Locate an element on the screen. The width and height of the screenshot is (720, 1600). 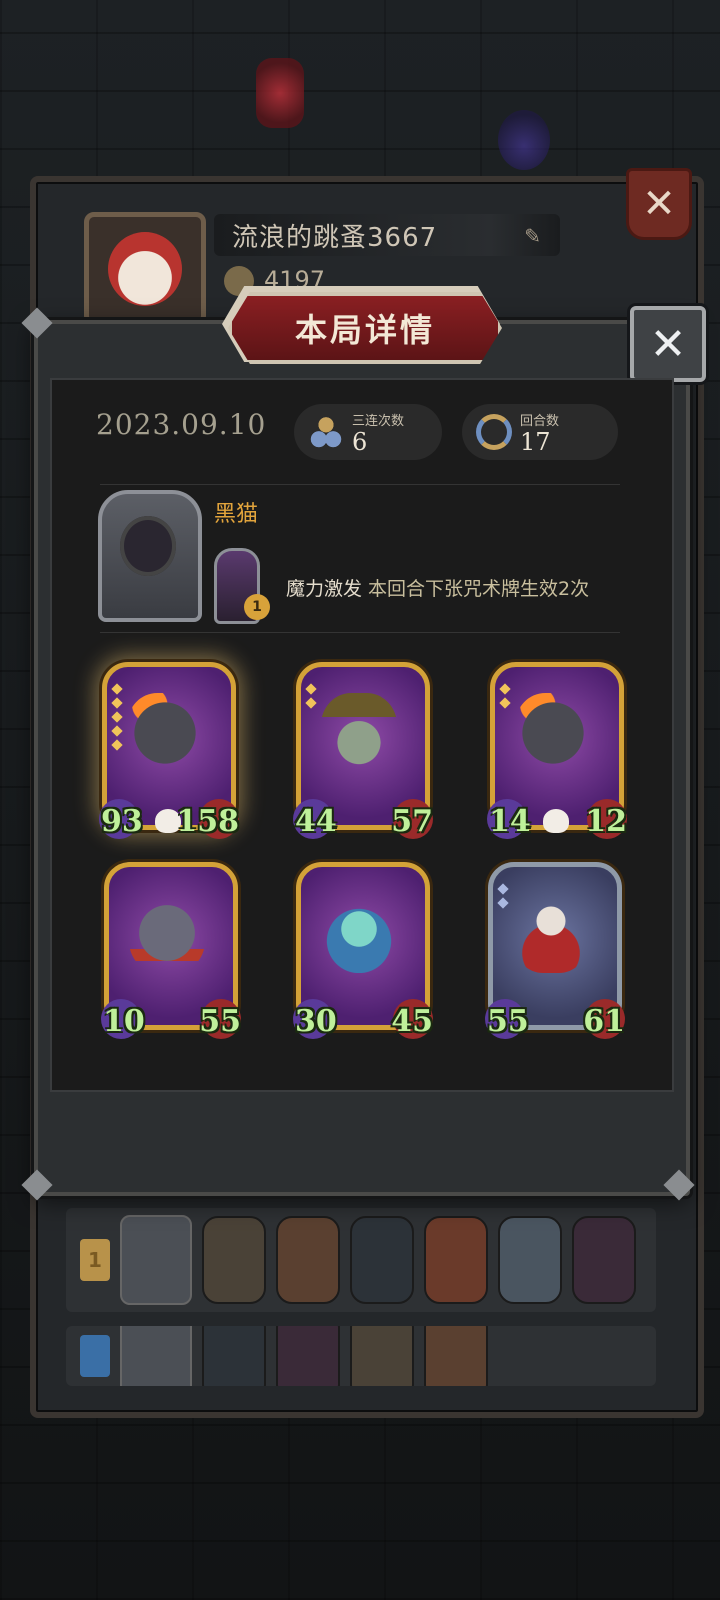
profile-close-button: ✕ is located at coordinates (659, 204).